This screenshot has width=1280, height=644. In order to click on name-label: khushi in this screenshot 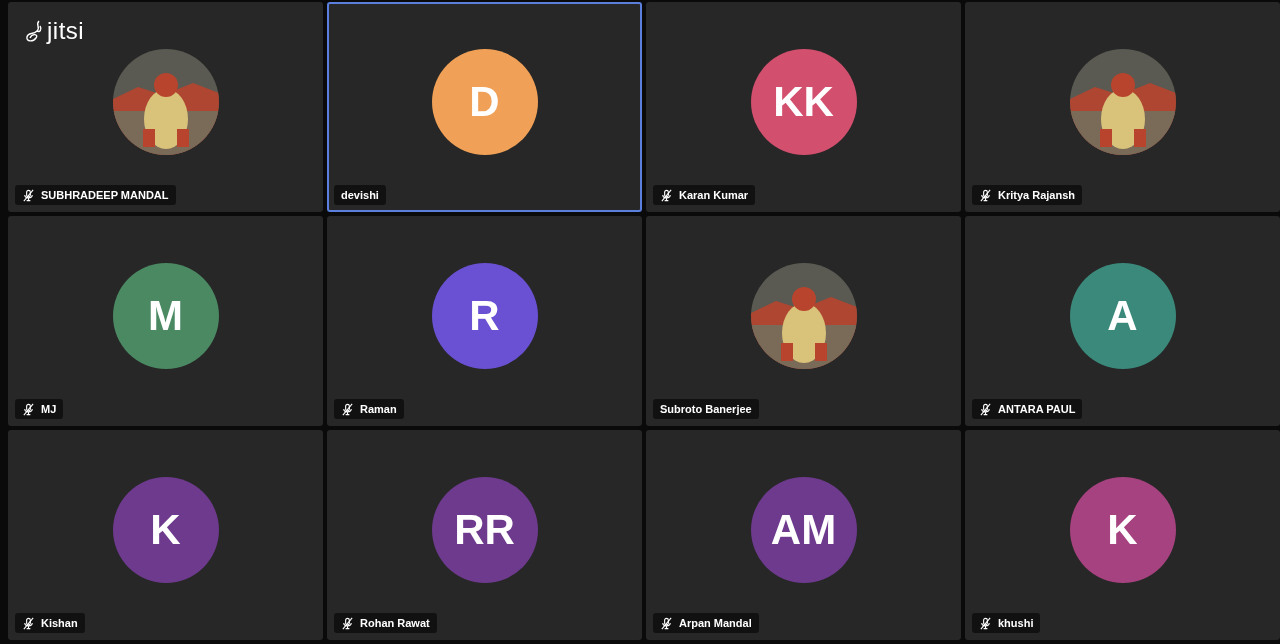, I will do `click(1006, 623)`.